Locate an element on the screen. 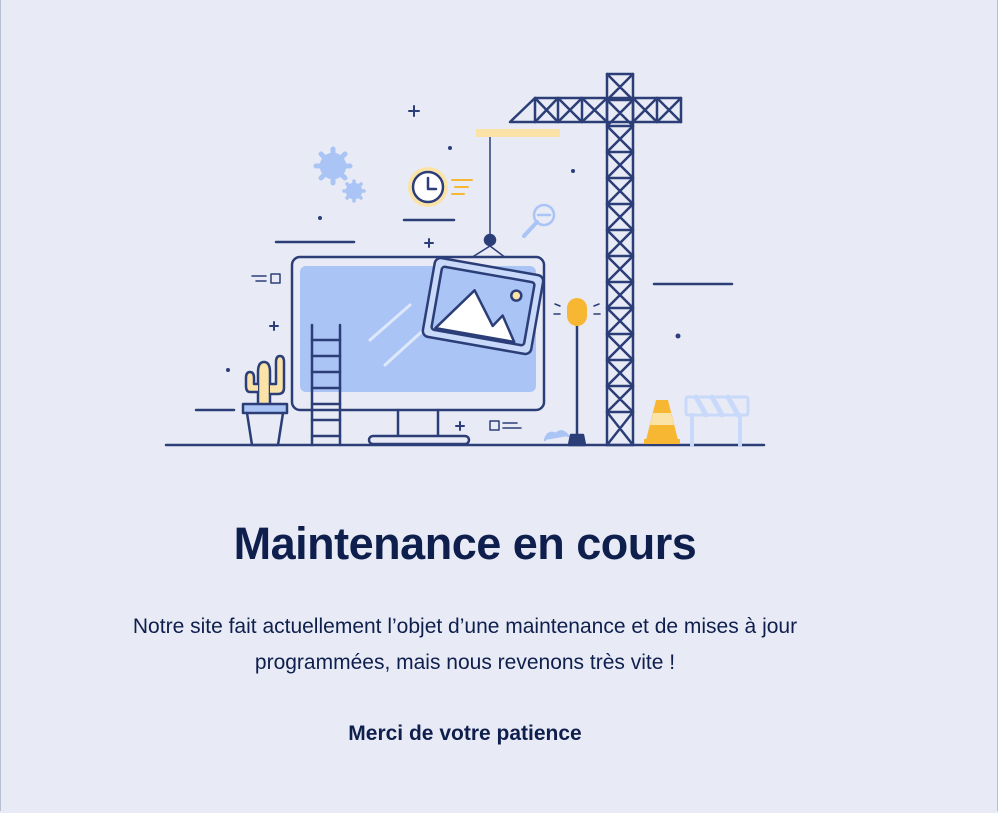  barrier-icon is located at coordinates (717, 420).